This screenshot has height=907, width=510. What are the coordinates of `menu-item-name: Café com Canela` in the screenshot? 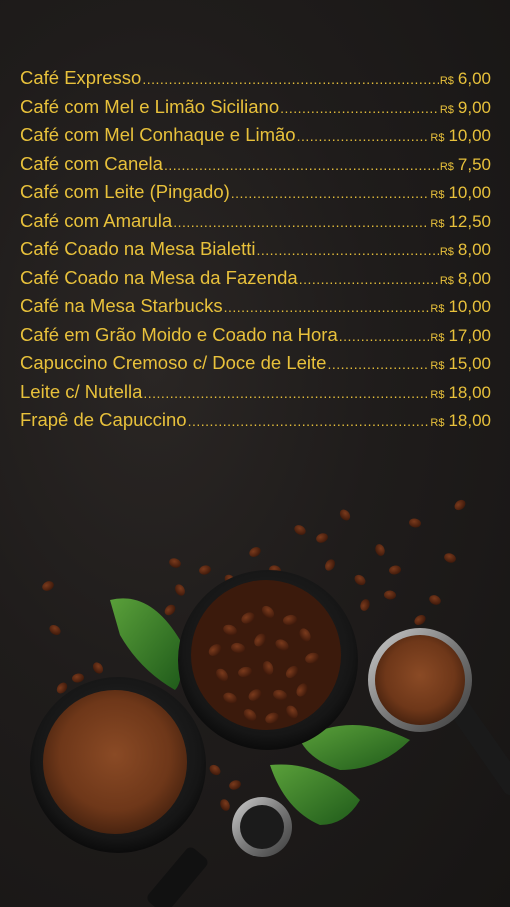 It's located at (91, 163).